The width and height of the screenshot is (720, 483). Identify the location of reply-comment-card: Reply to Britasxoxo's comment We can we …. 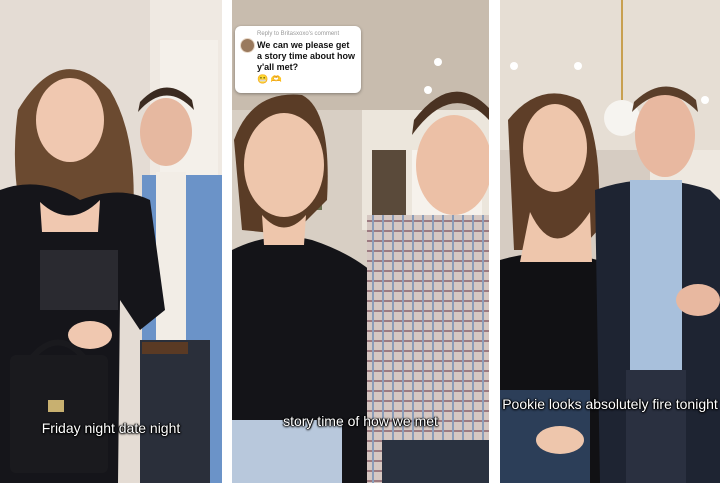
(298, 59).